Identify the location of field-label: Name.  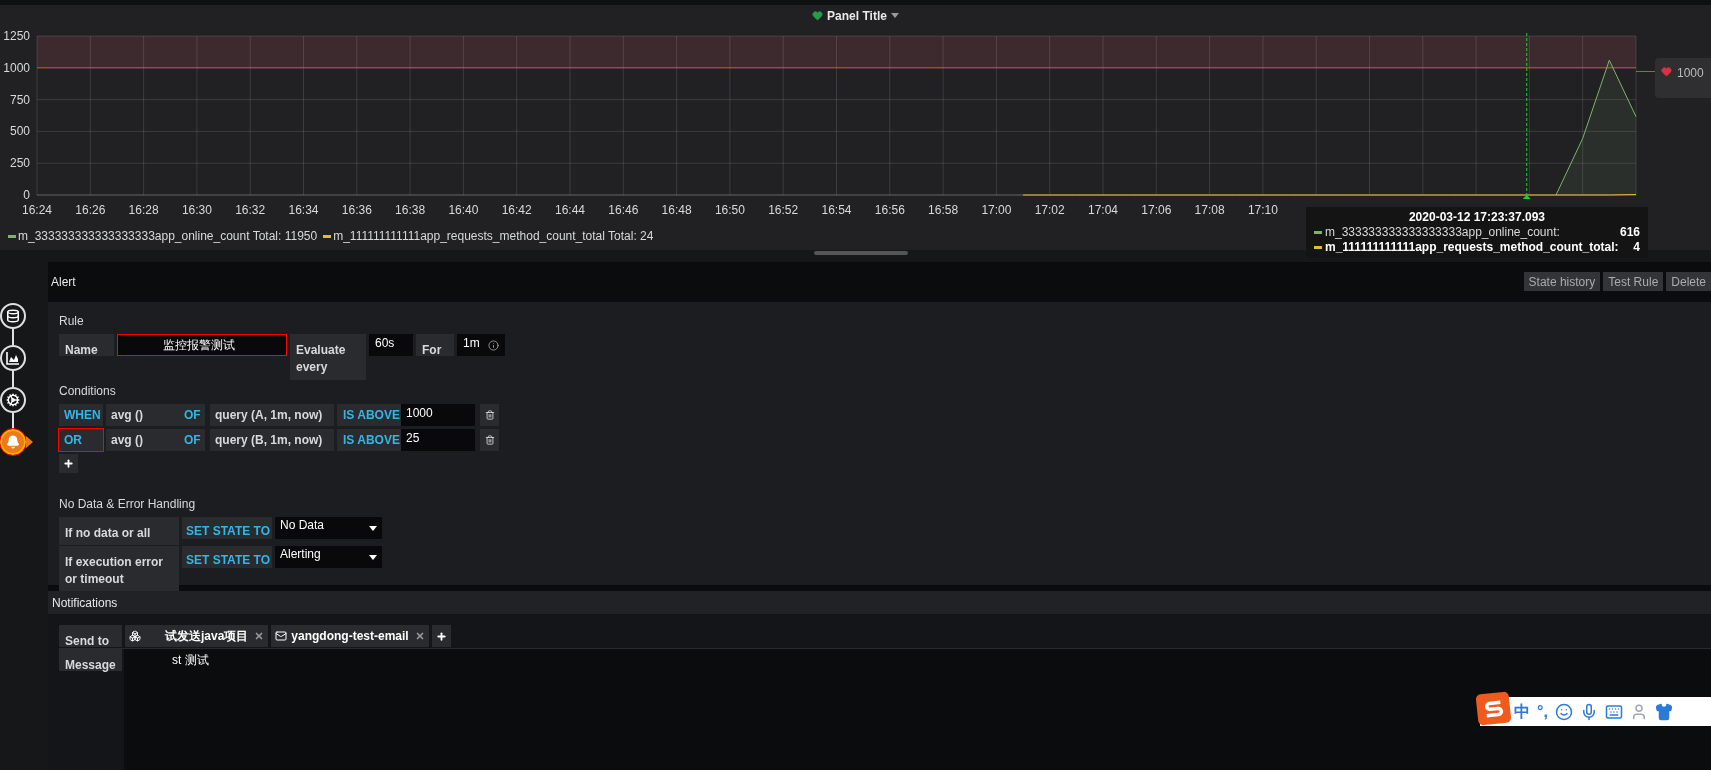
(86, 345).